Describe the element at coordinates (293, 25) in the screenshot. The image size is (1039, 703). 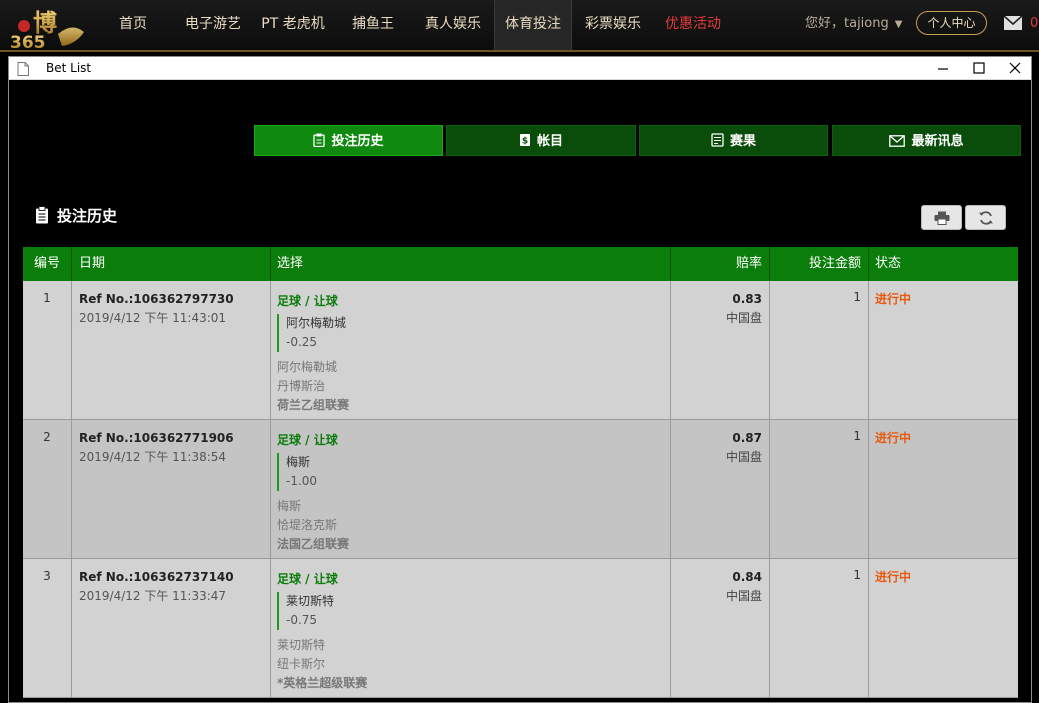
I see `nav-pt-slots: PT 老虎机` at that location.